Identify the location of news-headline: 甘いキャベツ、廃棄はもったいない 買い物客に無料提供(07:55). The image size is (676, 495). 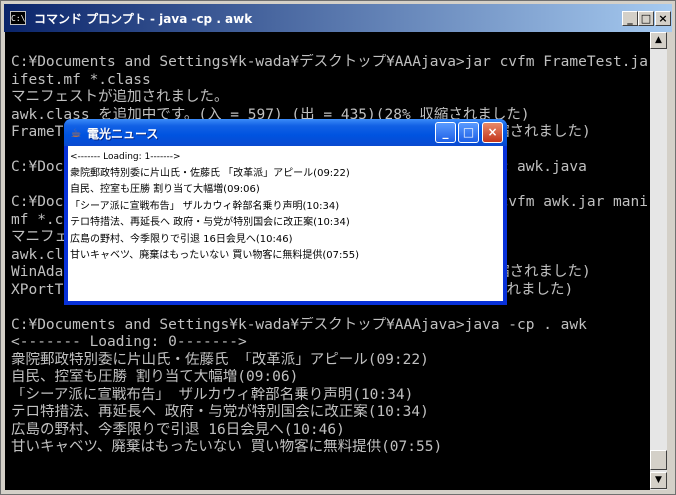
(214, 255).